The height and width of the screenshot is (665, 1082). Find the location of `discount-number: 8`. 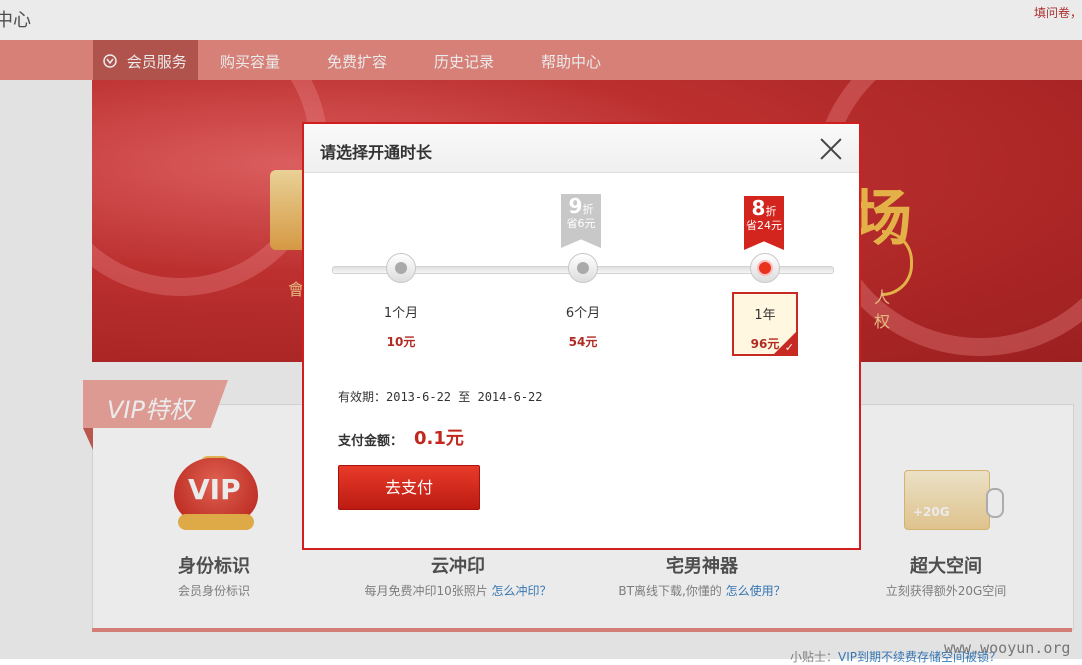

discount-number: 8 is located at coordinates (758, 208).